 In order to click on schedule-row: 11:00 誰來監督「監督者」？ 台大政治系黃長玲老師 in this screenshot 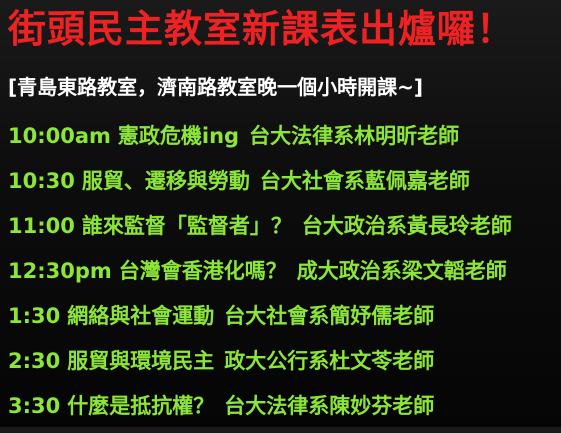, I will do `click(283, 230)`.